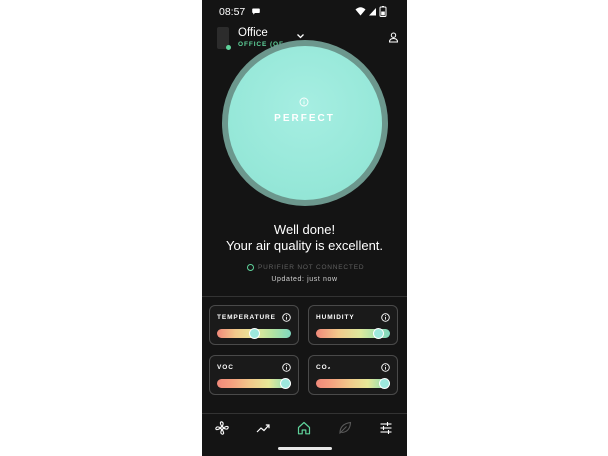  I want to click on system-status-icons, so click(371, 11).